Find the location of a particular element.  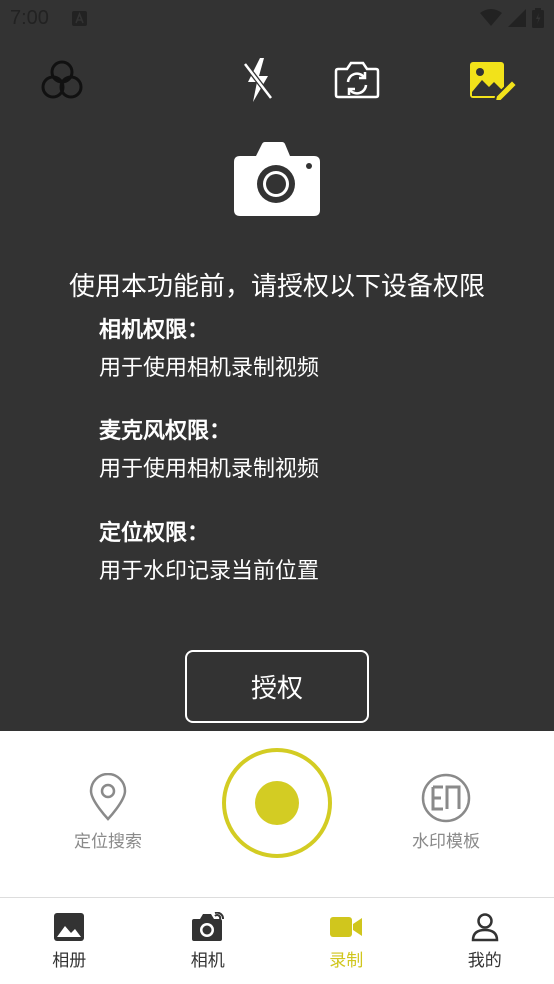

profile-icon is located at coordinates (485, 927).